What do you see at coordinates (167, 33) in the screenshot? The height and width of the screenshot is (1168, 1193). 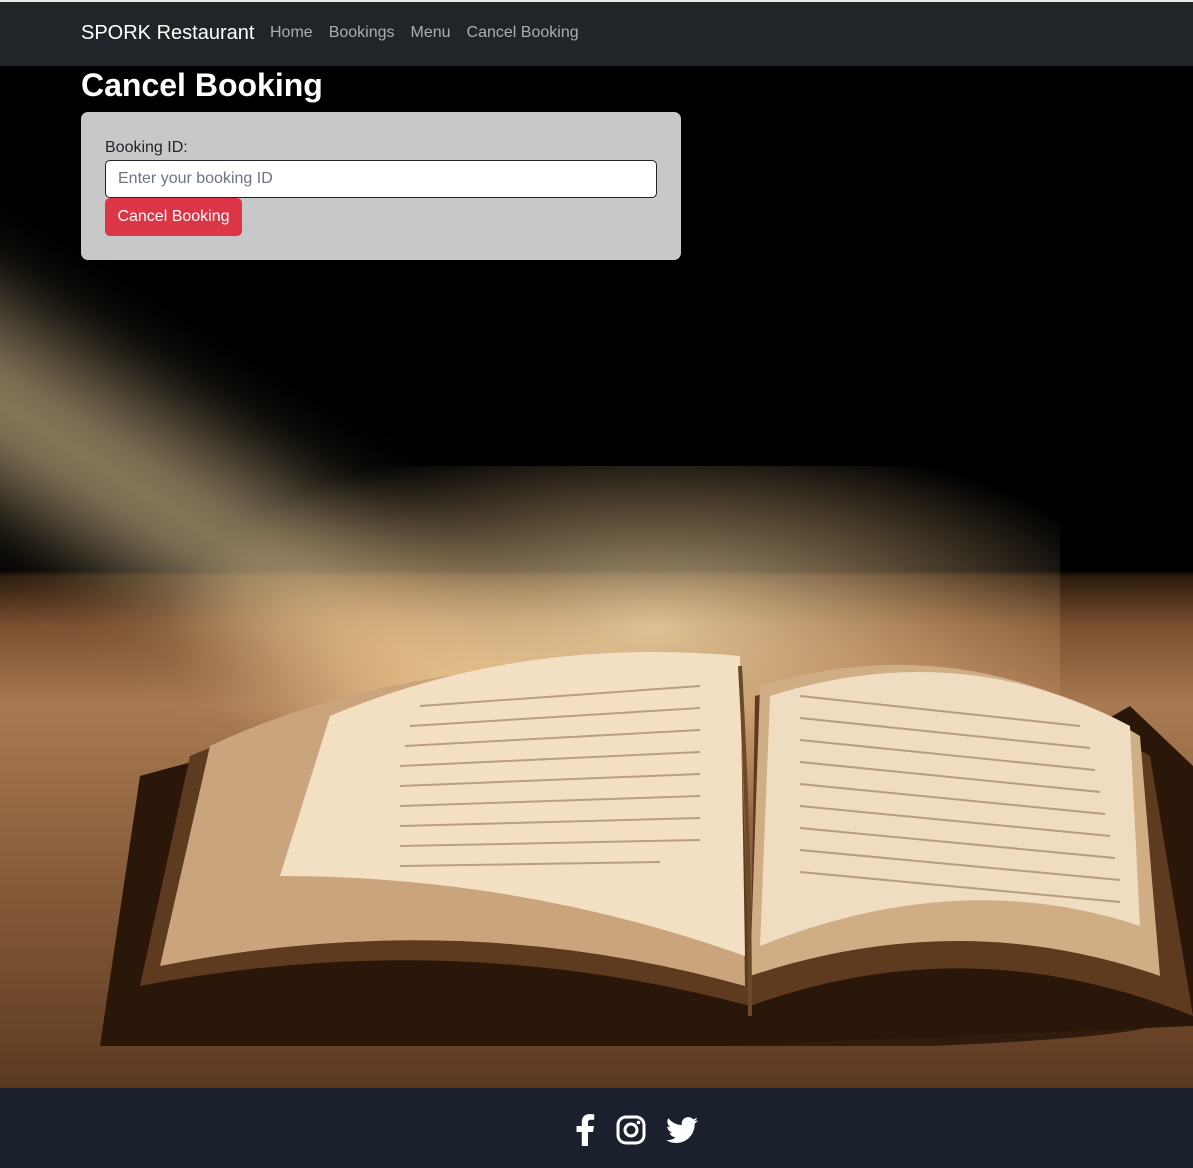 I see `brand-link: SPORK Restaurant` at bounding box center [167, 33].